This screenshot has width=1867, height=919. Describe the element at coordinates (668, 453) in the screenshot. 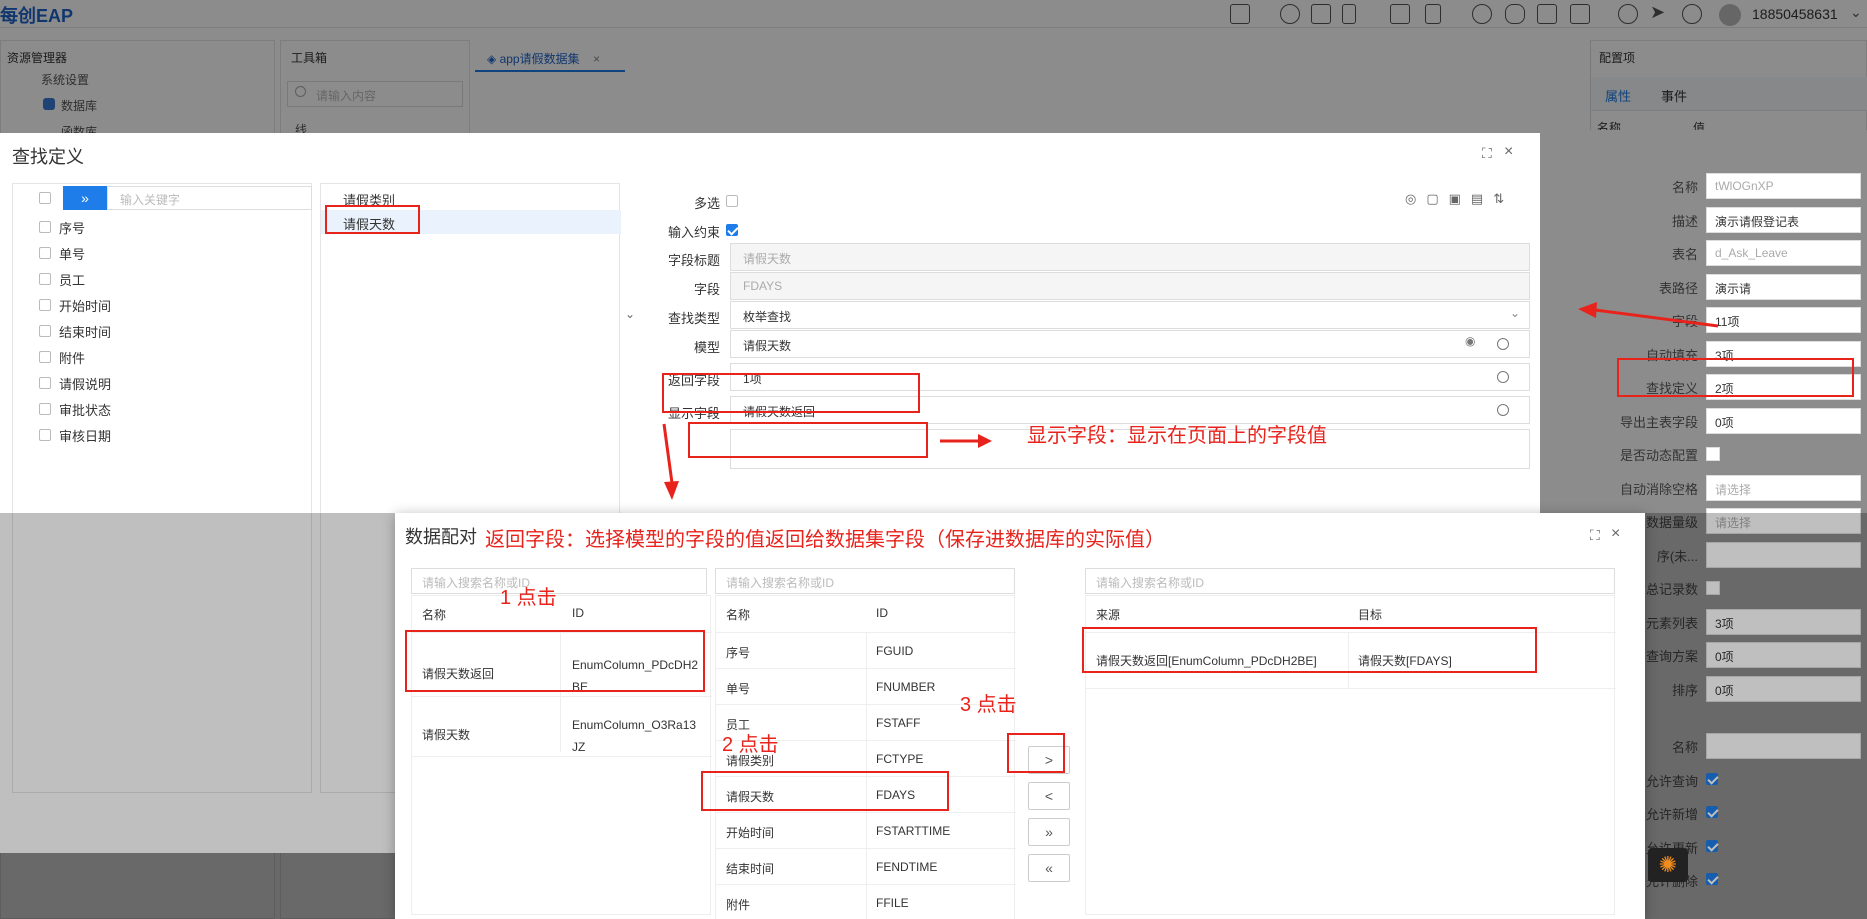

I see `arrow-return` at that location.